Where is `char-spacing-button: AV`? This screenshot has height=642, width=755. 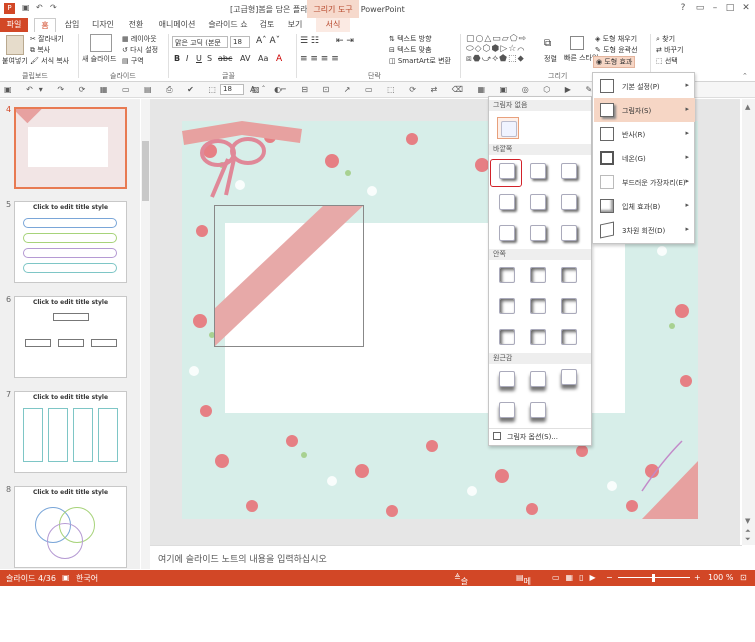 char-spacing-button: AV is located at coordinates (245, 58).